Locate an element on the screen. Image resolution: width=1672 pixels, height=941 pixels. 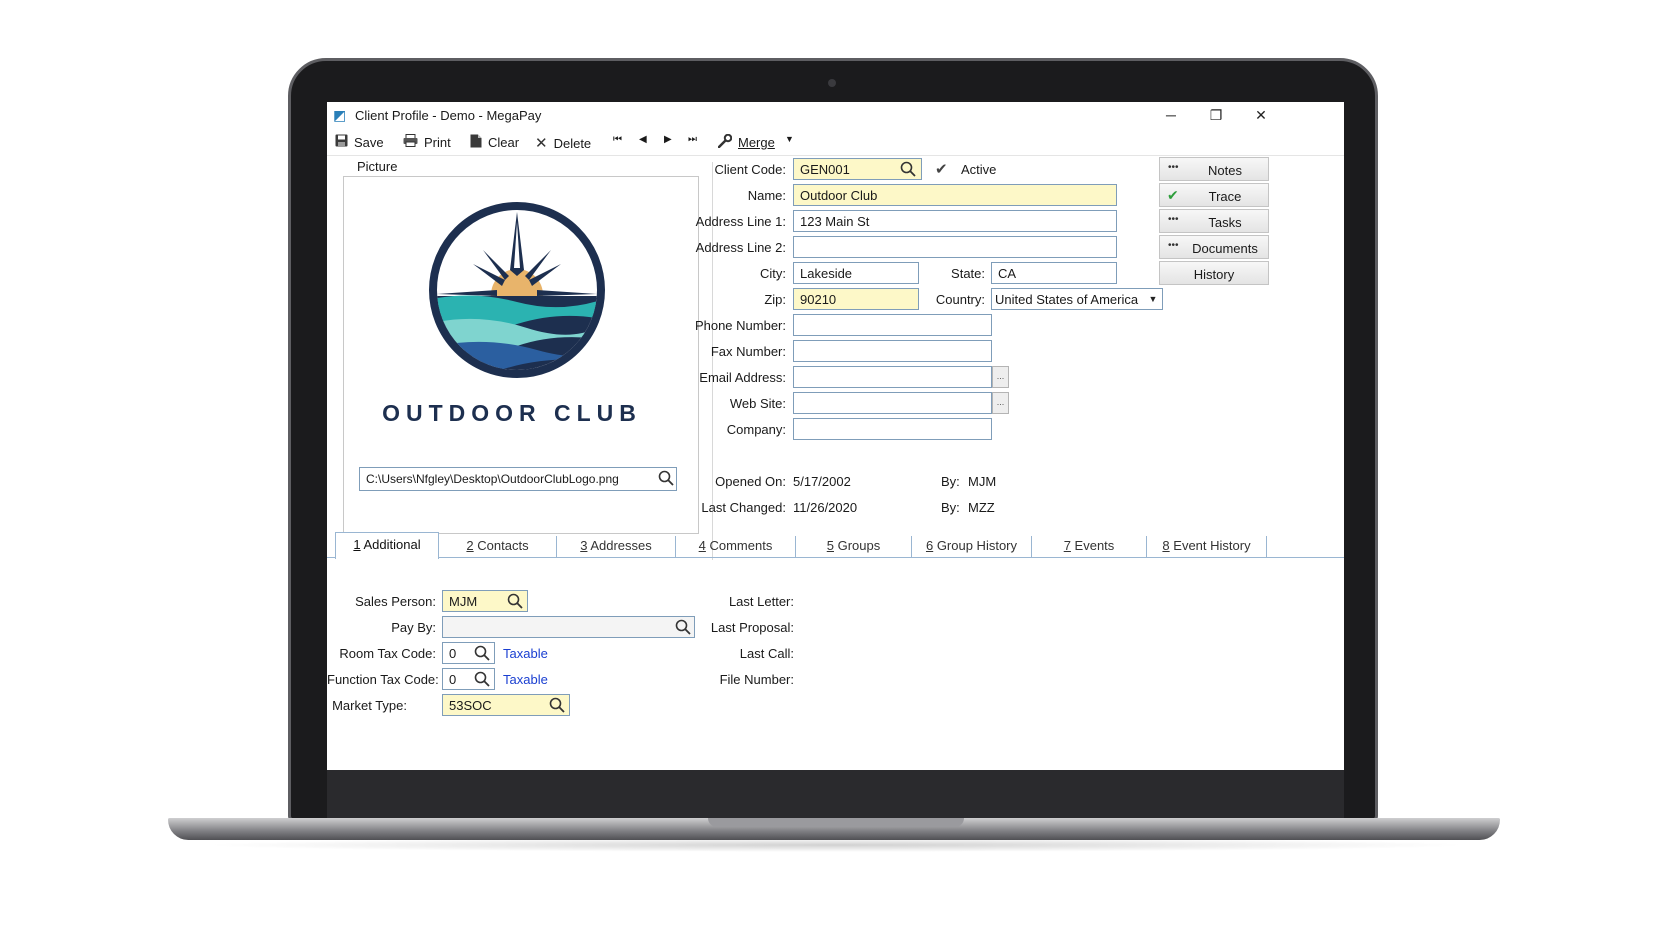
name-label: Name: is located at coordinates (766, 195).